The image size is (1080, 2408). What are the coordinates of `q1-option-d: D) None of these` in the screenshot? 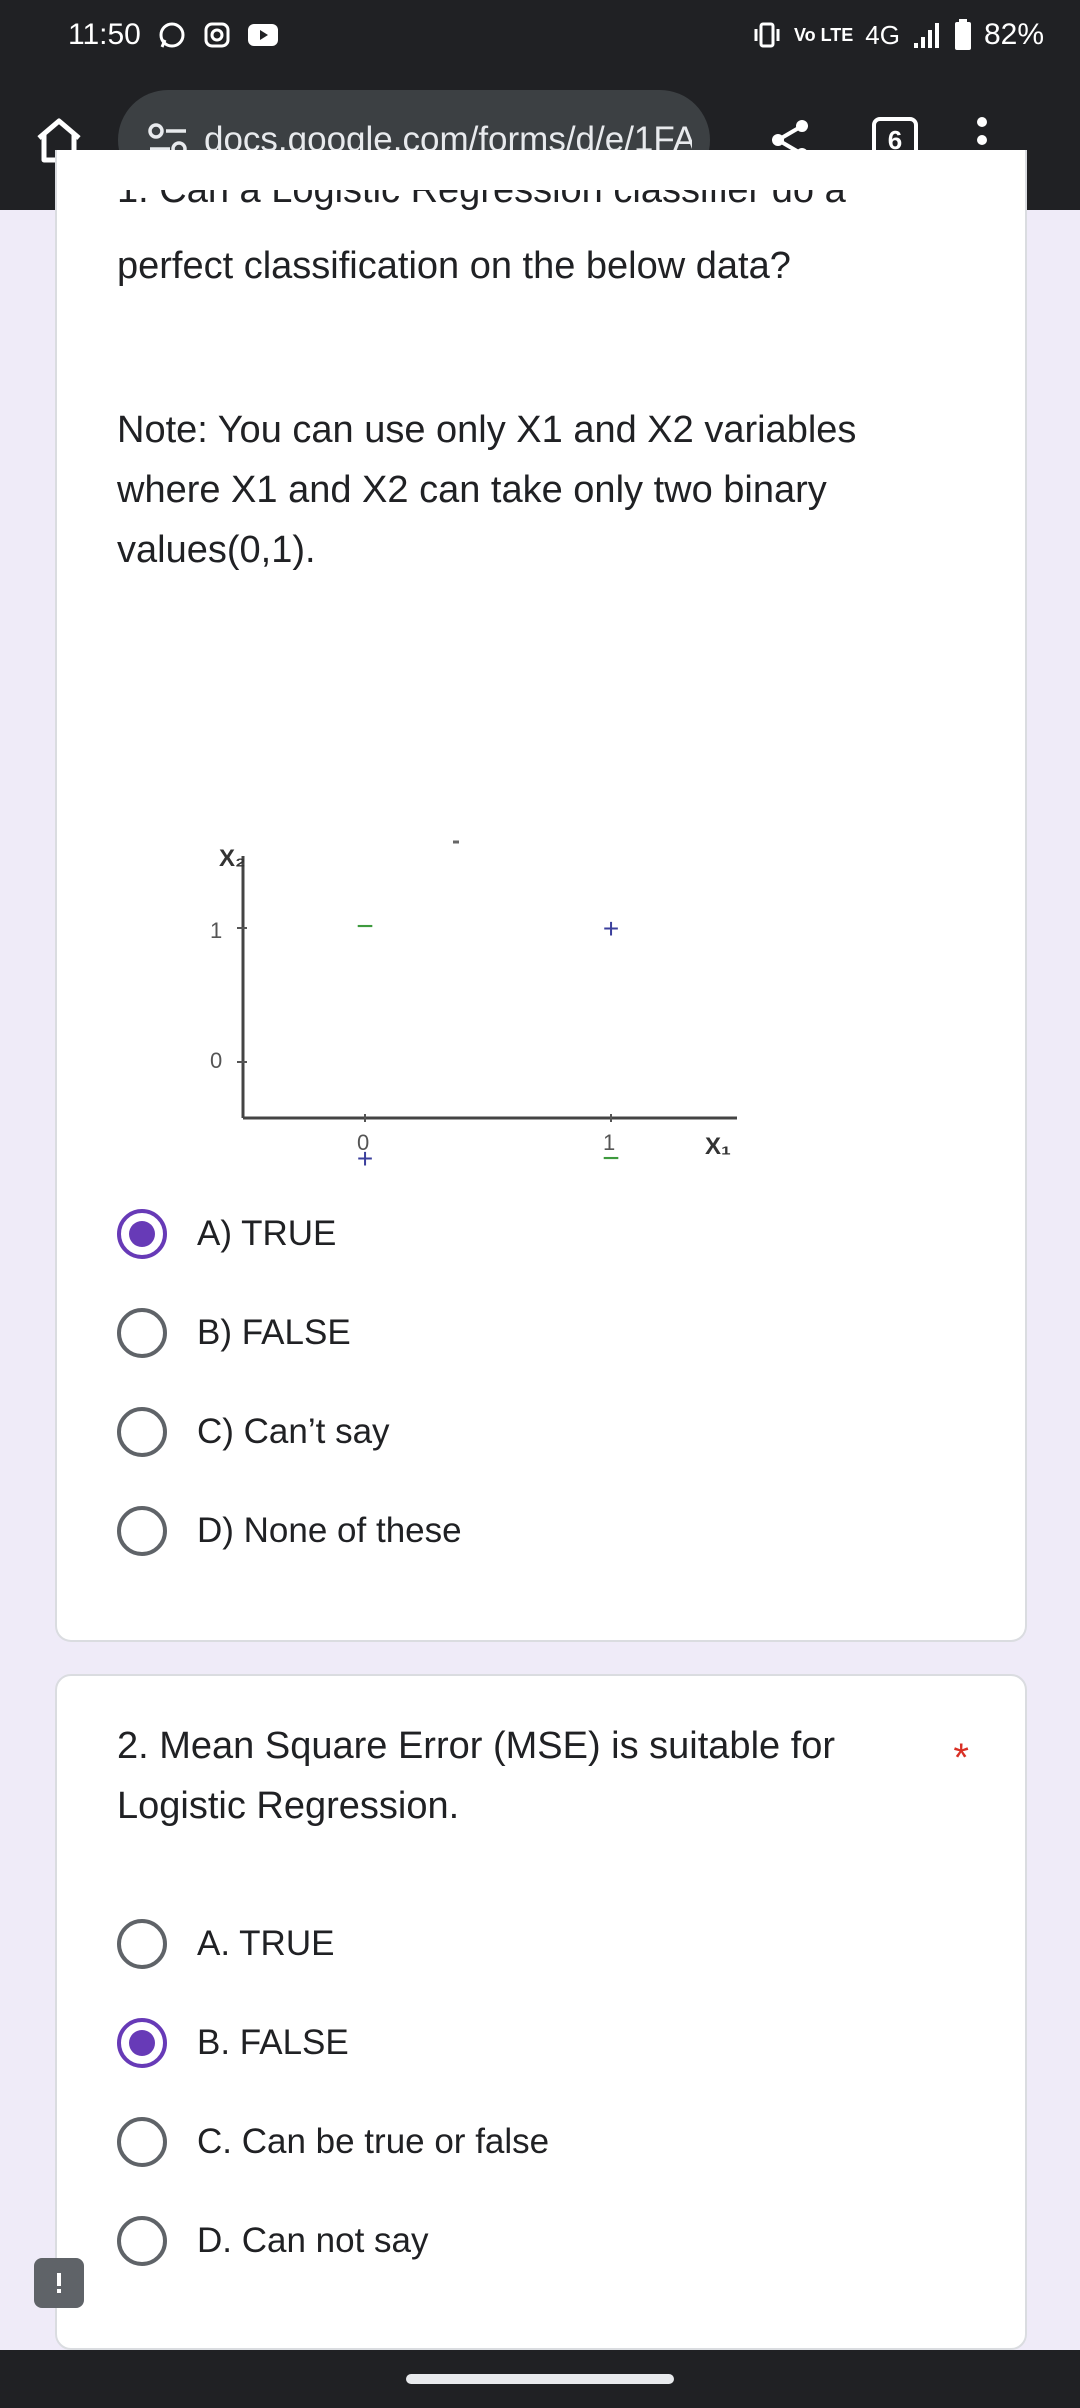 It's located at (289, 1531).